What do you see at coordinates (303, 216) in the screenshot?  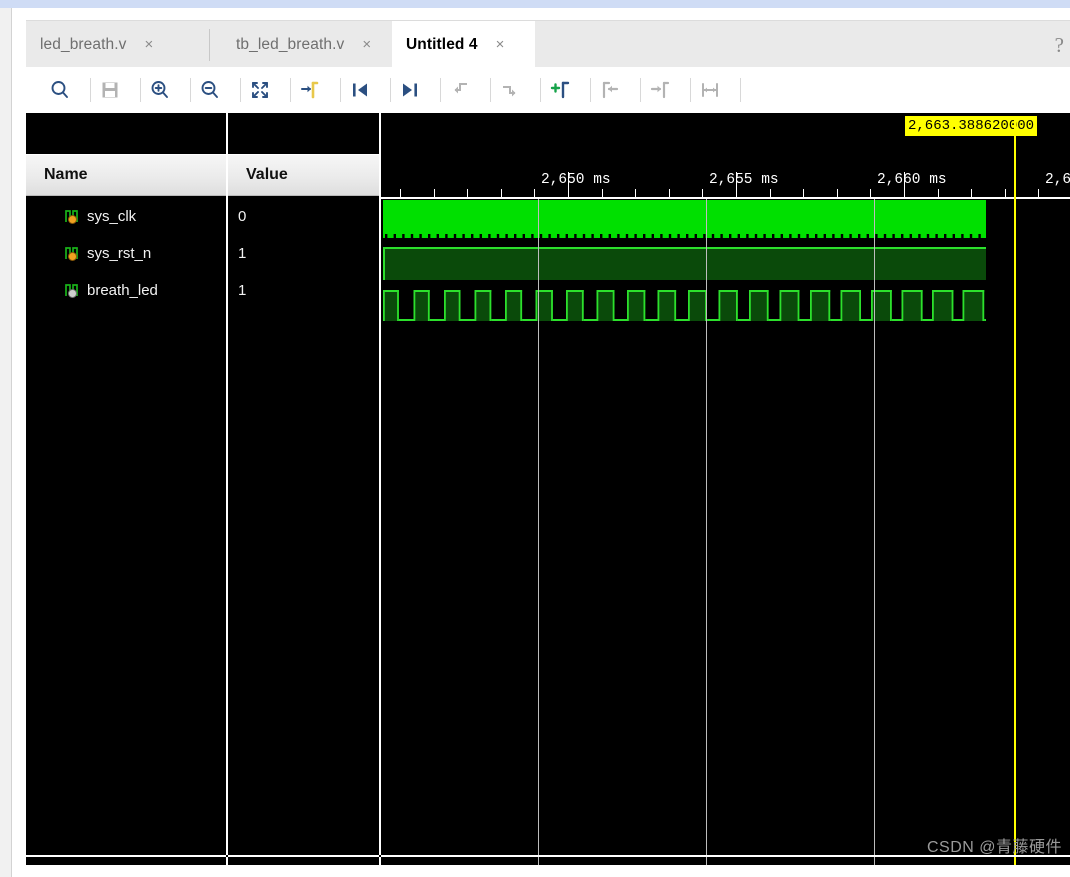 I see `signal-value-sys-clk: 0` at bounding box center [303, 216].